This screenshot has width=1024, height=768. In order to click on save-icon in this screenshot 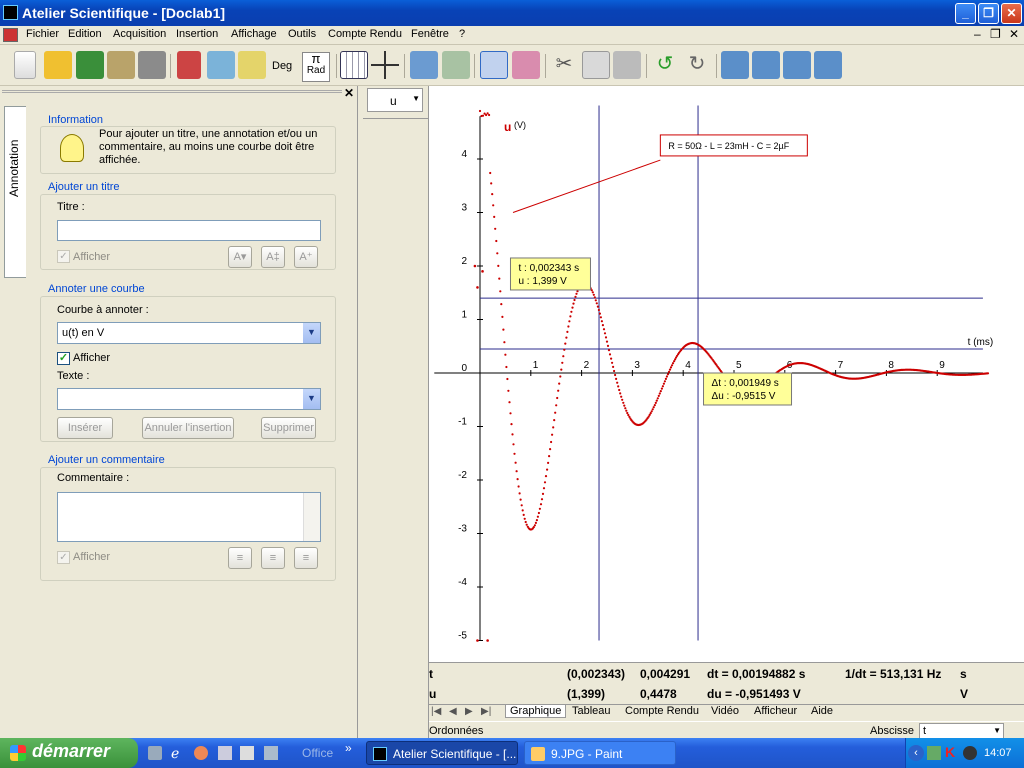, I will do `click(90, 65)`.